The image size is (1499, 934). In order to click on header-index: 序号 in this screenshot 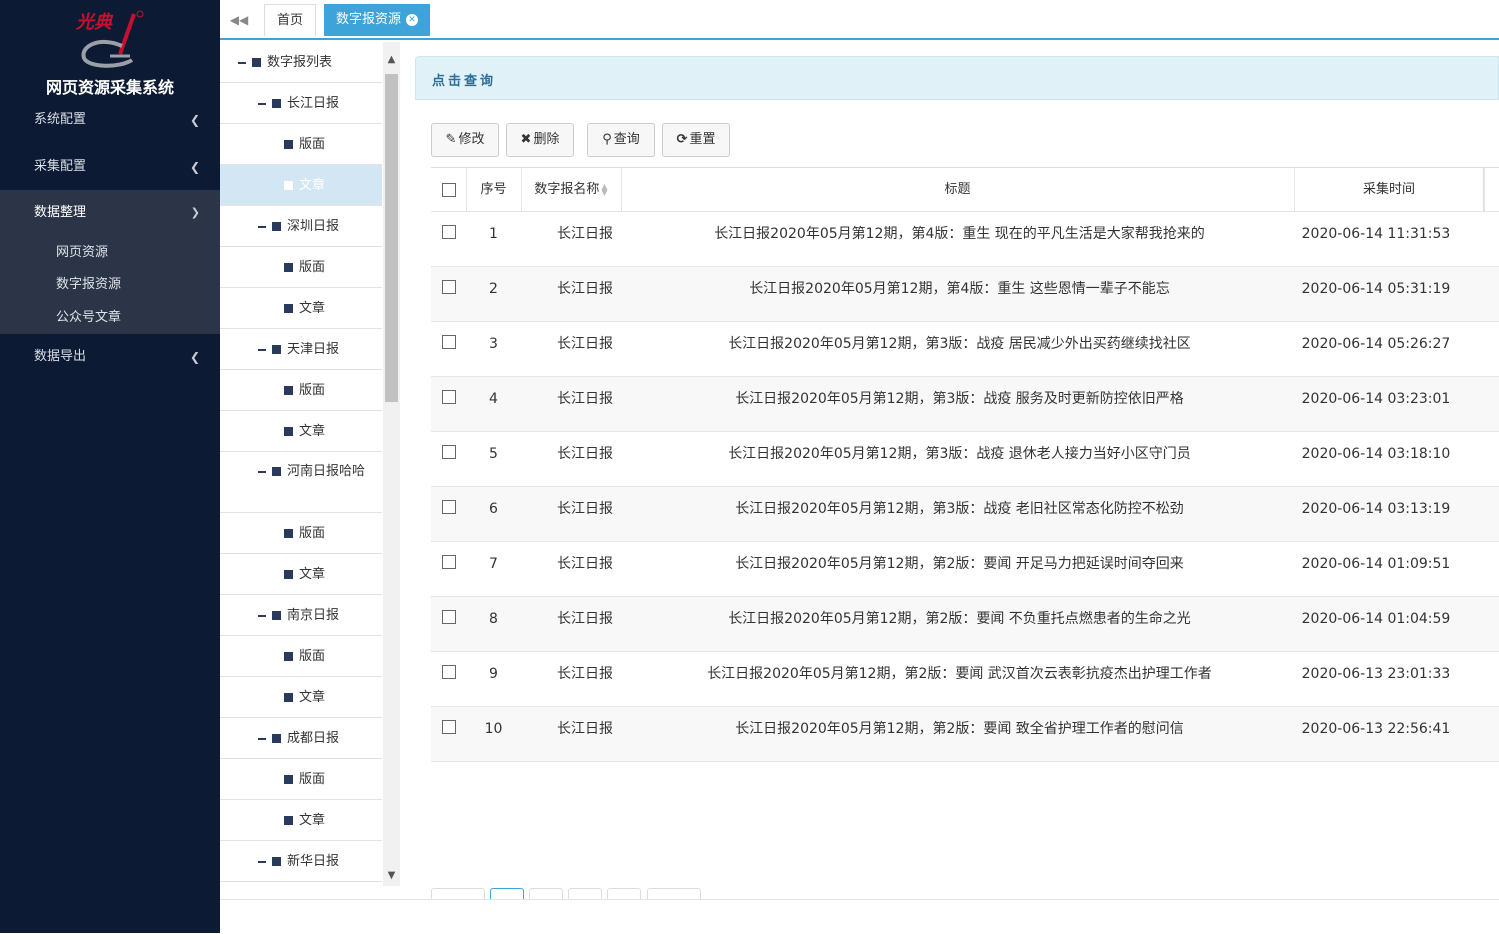, I will do `click(494, 190)`.